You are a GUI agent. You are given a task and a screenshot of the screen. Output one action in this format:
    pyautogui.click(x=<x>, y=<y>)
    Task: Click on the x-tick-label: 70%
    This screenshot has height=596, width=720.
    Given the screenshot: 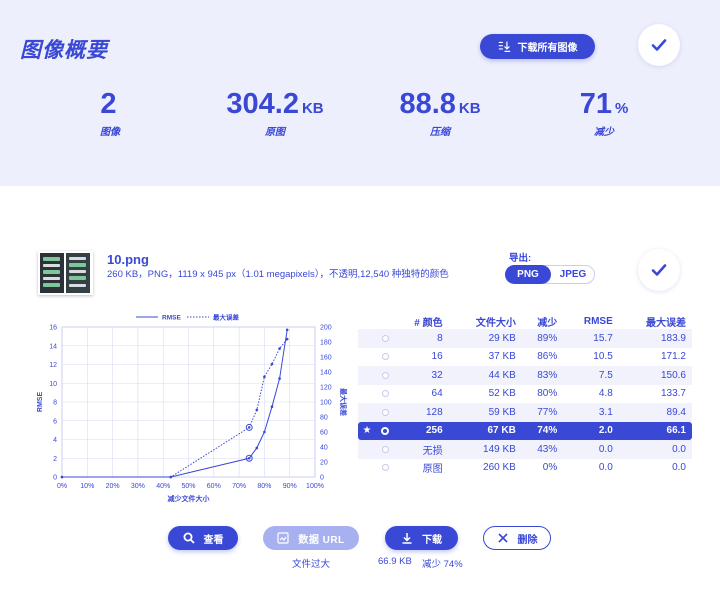 What is the action you would take?
    pyautogui.click(x=239, y=486)
    